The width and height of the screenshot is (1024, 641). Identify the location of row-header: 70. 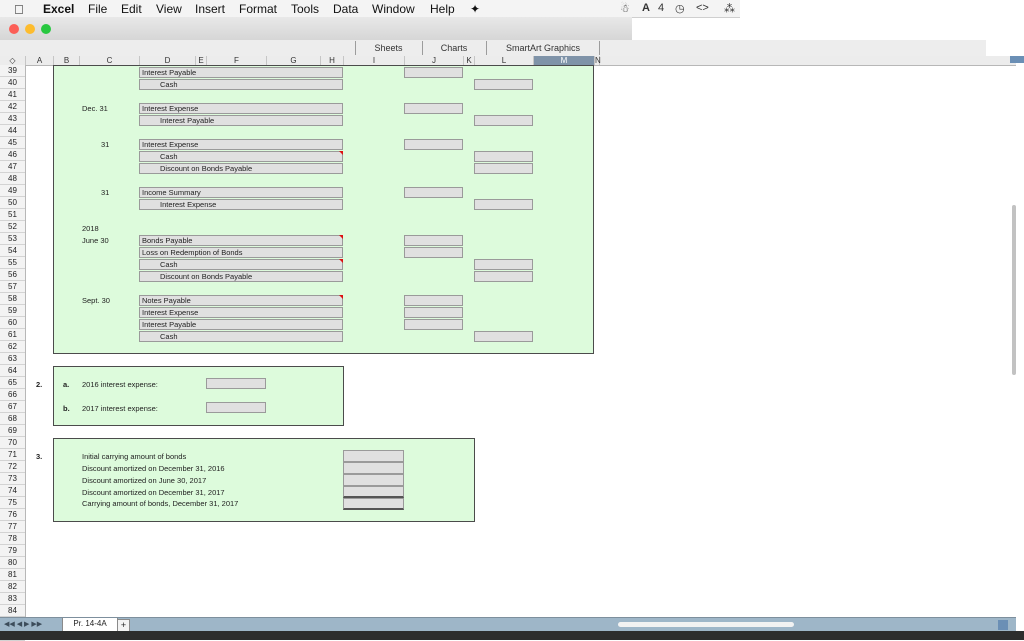
(12, 443).